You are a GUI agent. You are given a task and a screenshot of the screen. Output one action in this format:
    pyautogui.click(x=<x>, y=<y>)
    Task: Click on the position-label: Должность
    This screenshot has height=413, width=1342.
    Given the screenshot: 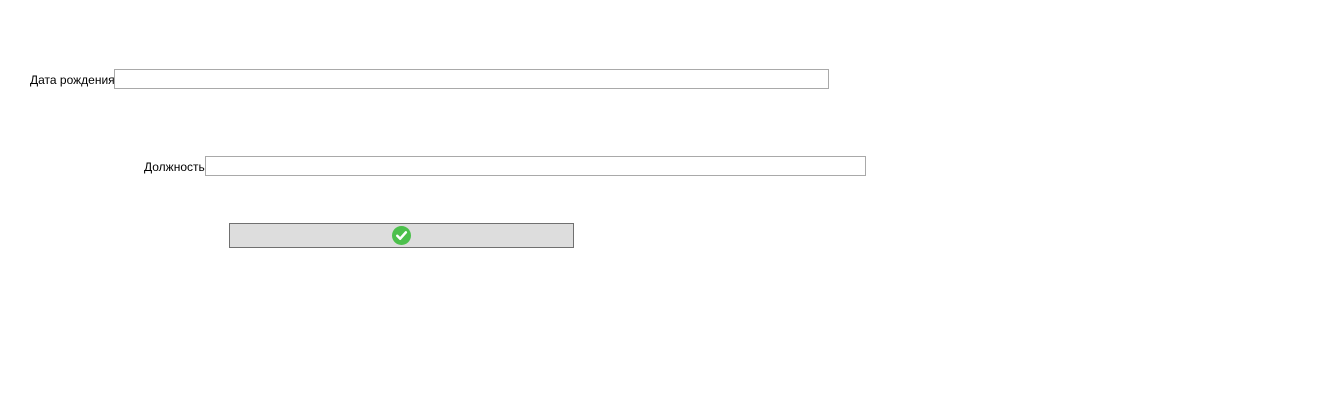 What is the action you would take?
    pyautogui.click(x=174, y=167)
    